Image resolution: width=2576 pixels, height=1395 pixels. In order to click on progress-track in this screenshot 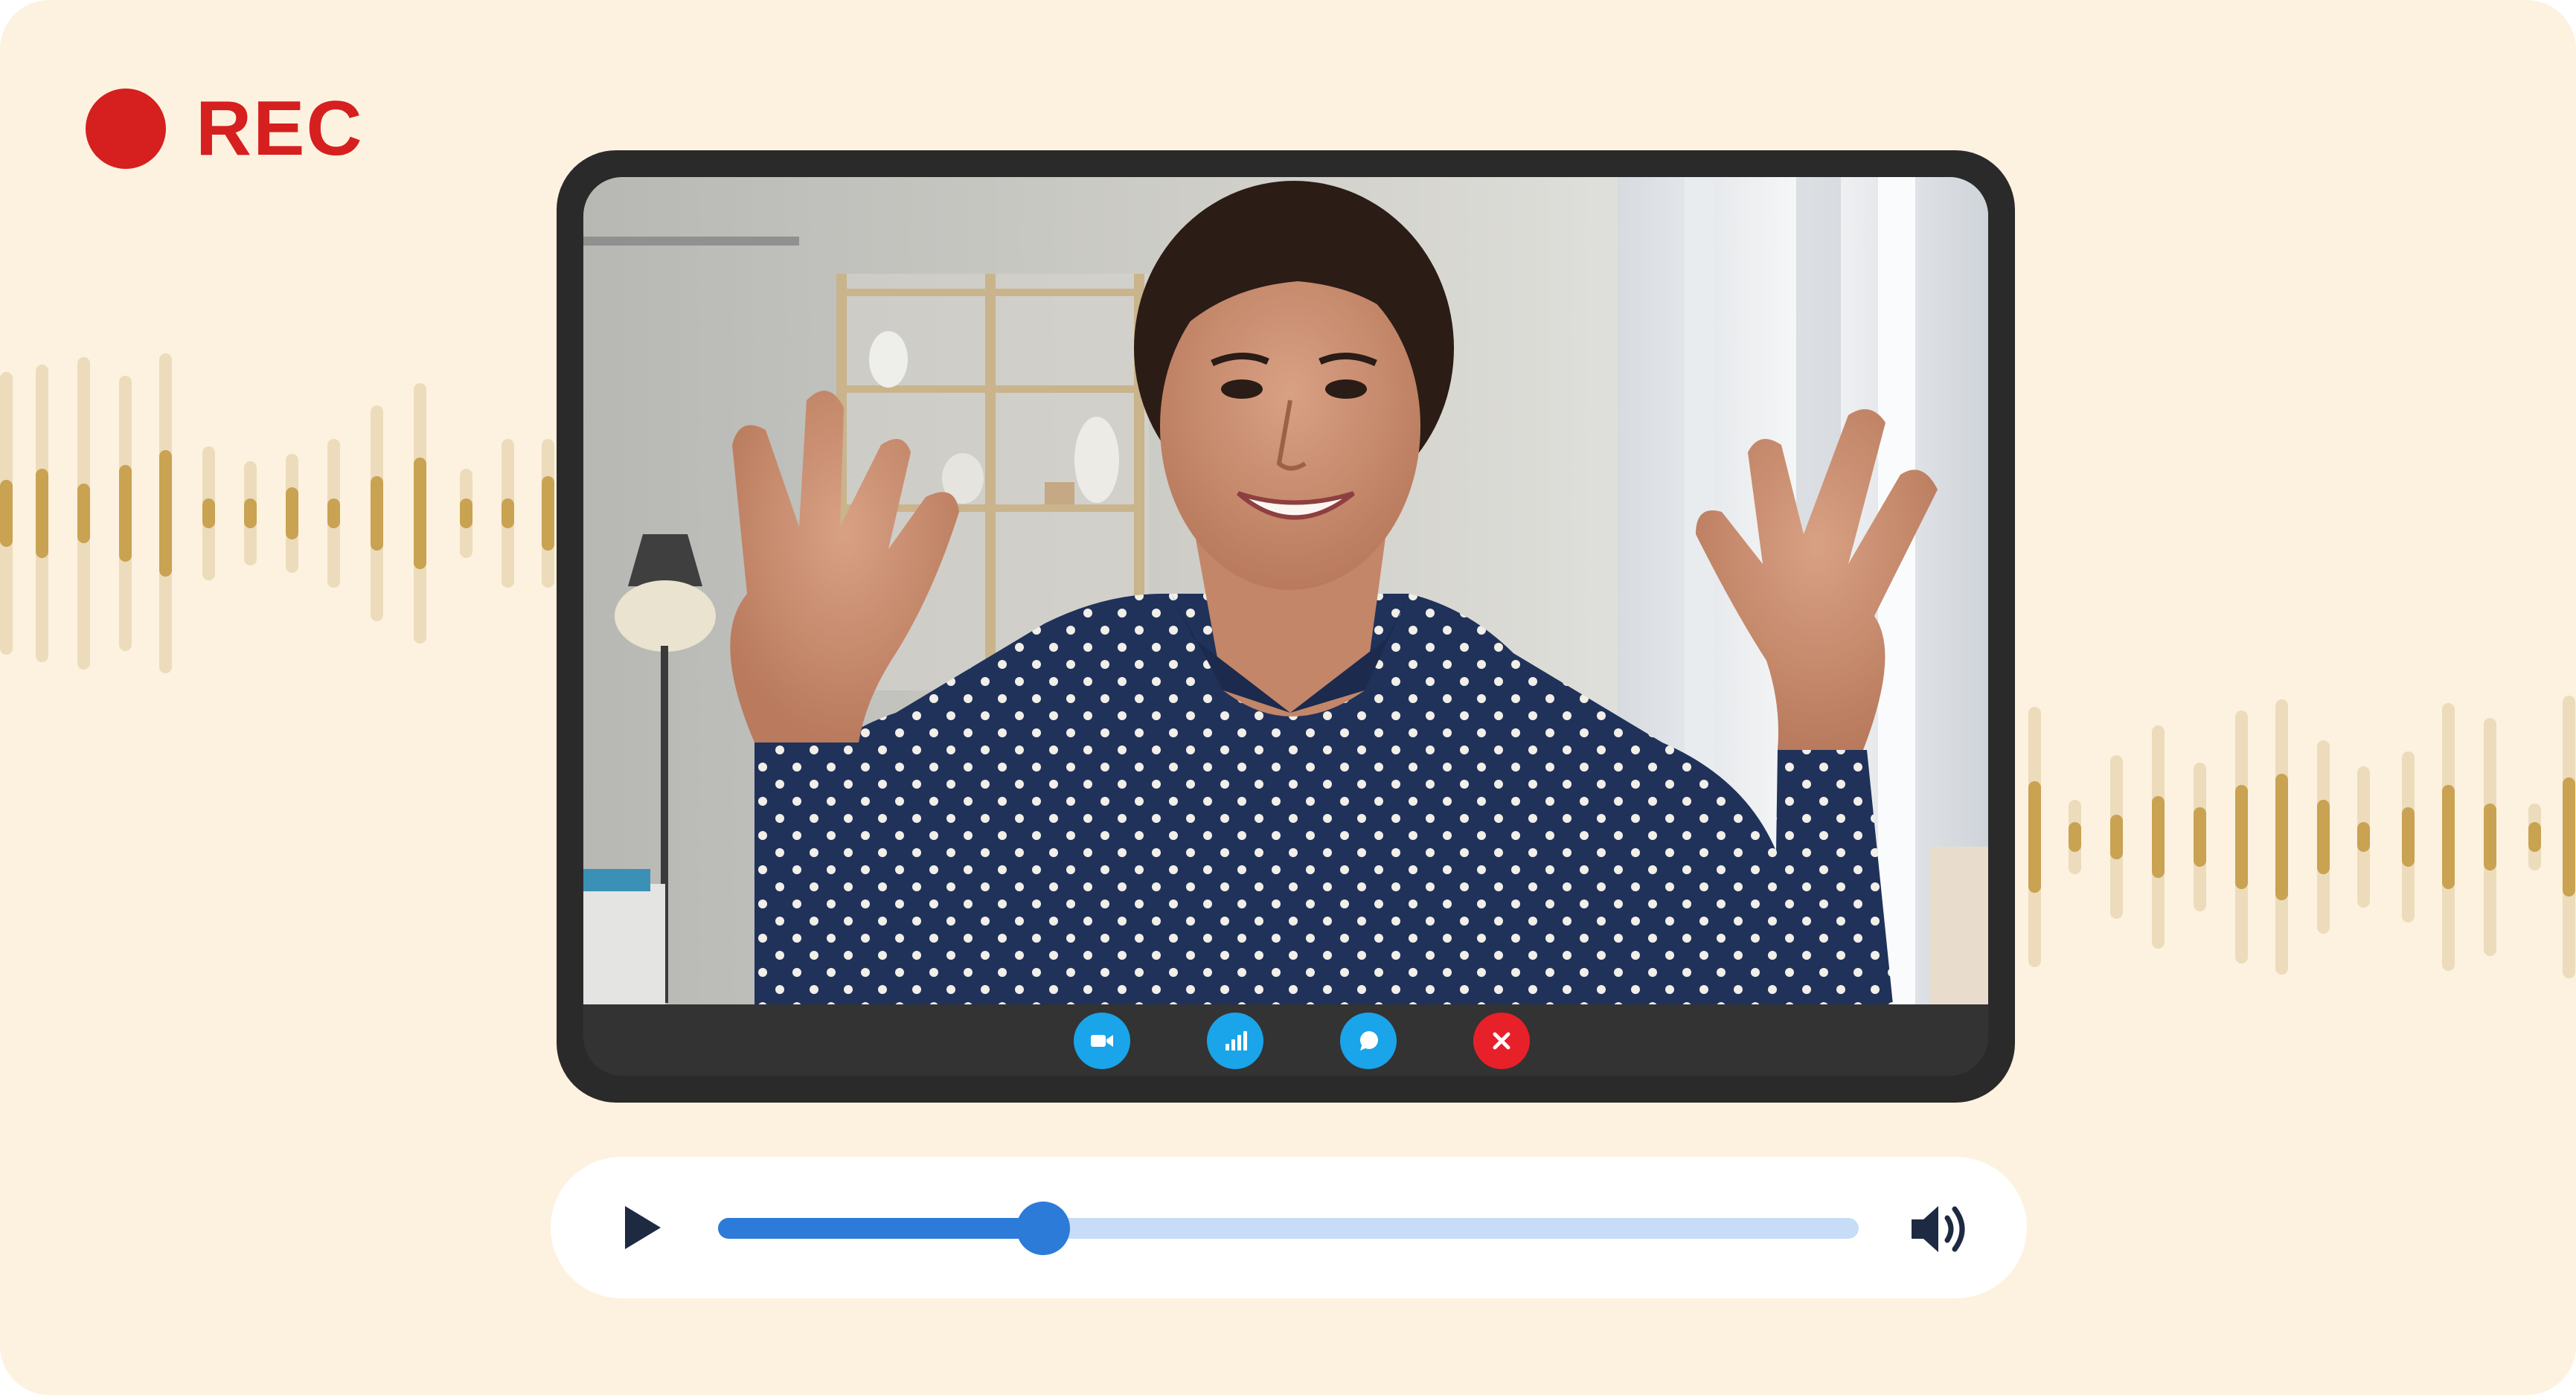, I will do `click(1288, 1228)`.